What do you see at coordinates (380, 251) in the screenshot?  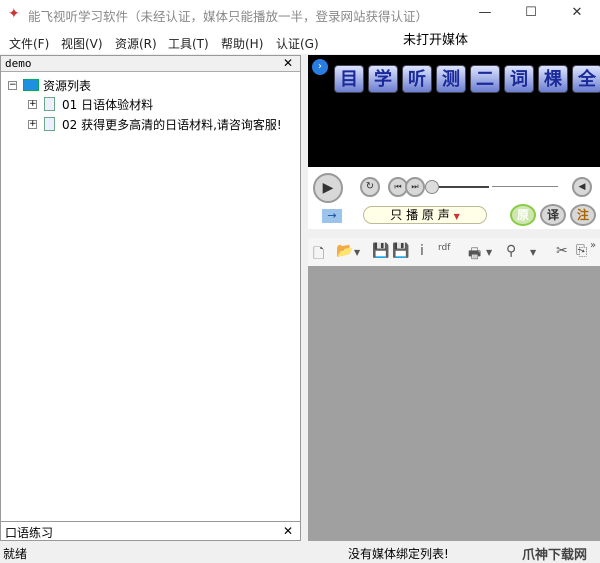 I see `save-icon: 💾` at bounding box center [380, 251].